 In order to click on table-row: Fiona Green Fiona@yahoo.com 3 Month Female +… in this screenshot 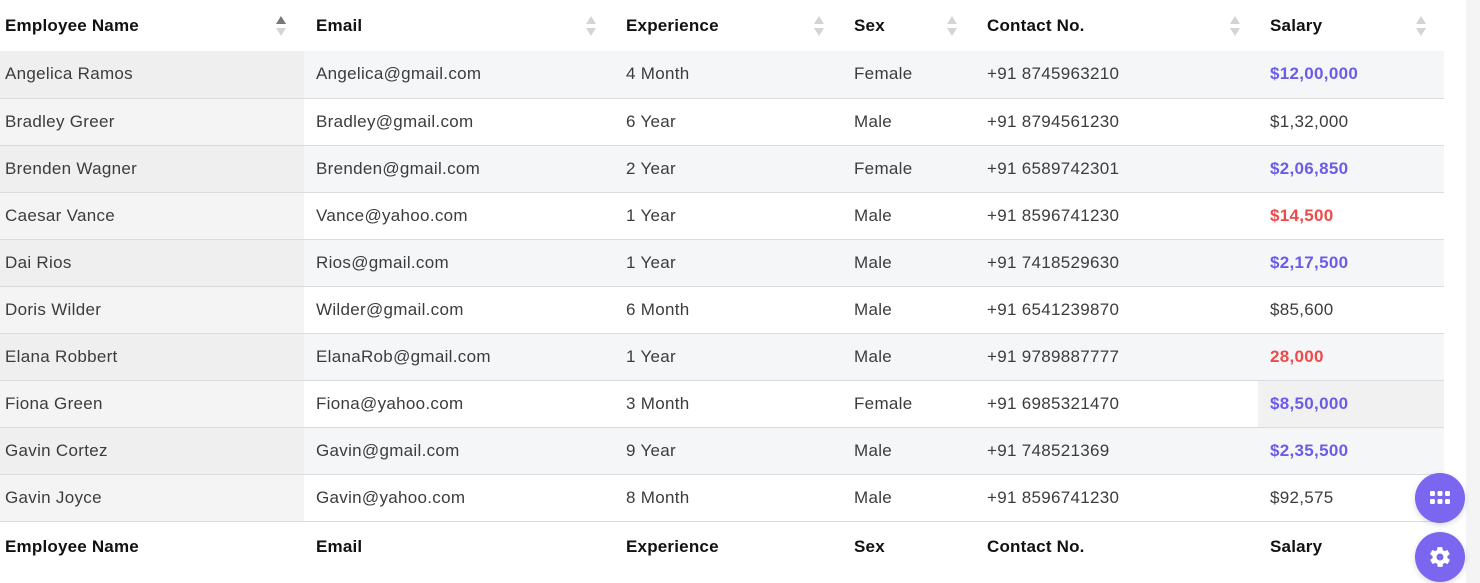, I will do `click(722, 404)`.